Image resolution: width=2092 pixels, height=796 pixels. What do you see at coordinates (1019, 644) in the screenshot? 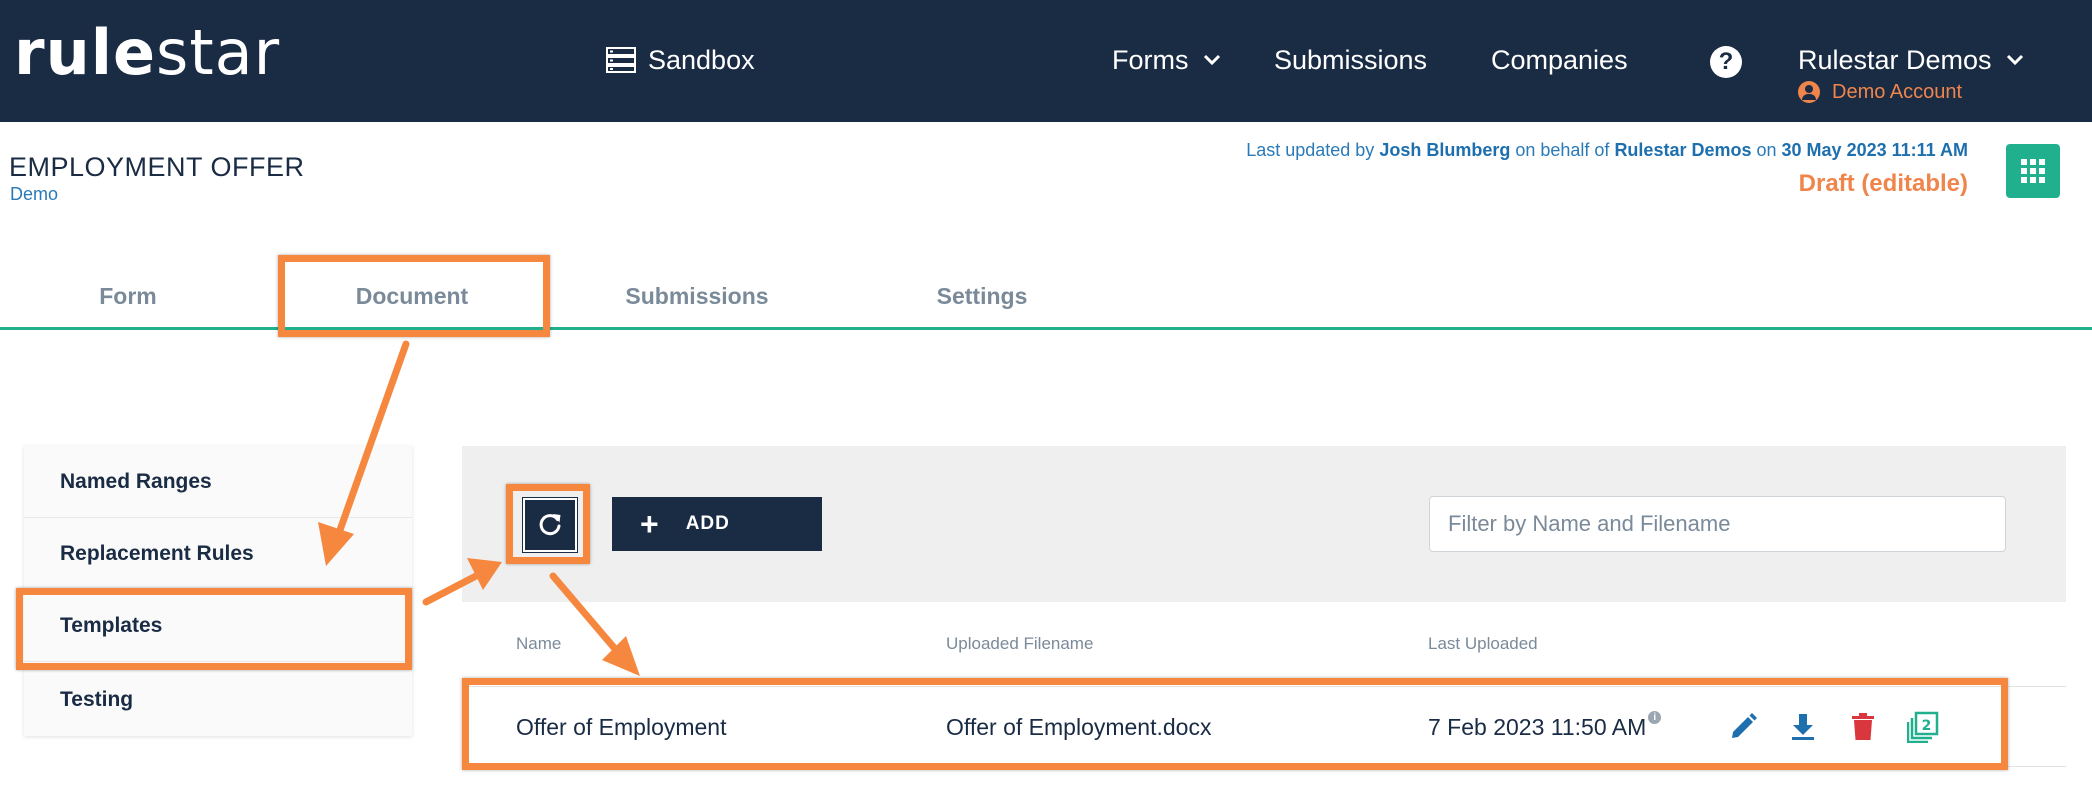
I see `column-header-uploaded-filename: Uploaded Filename` at bounding box center [1019, 644].